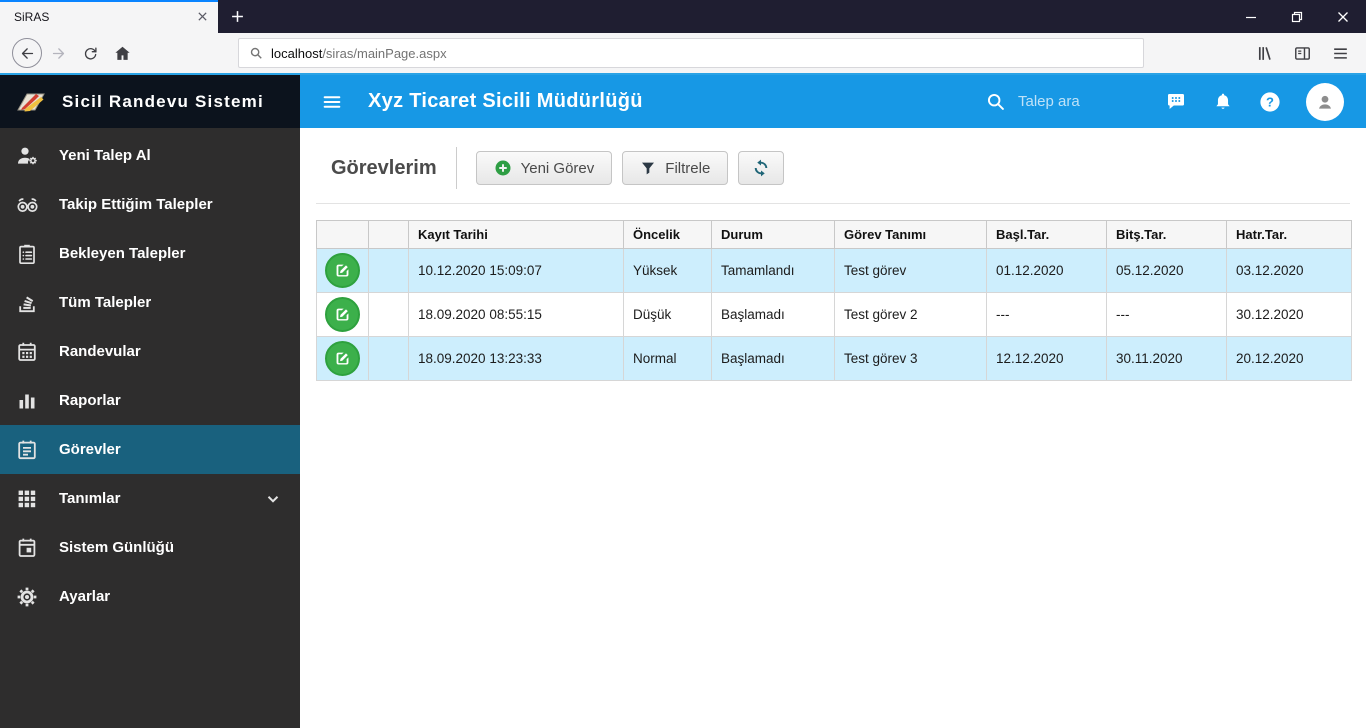 The height and width of the screenshot is (728, 1366). I want to click on filter-label: Filtrele, so click(688, 168).